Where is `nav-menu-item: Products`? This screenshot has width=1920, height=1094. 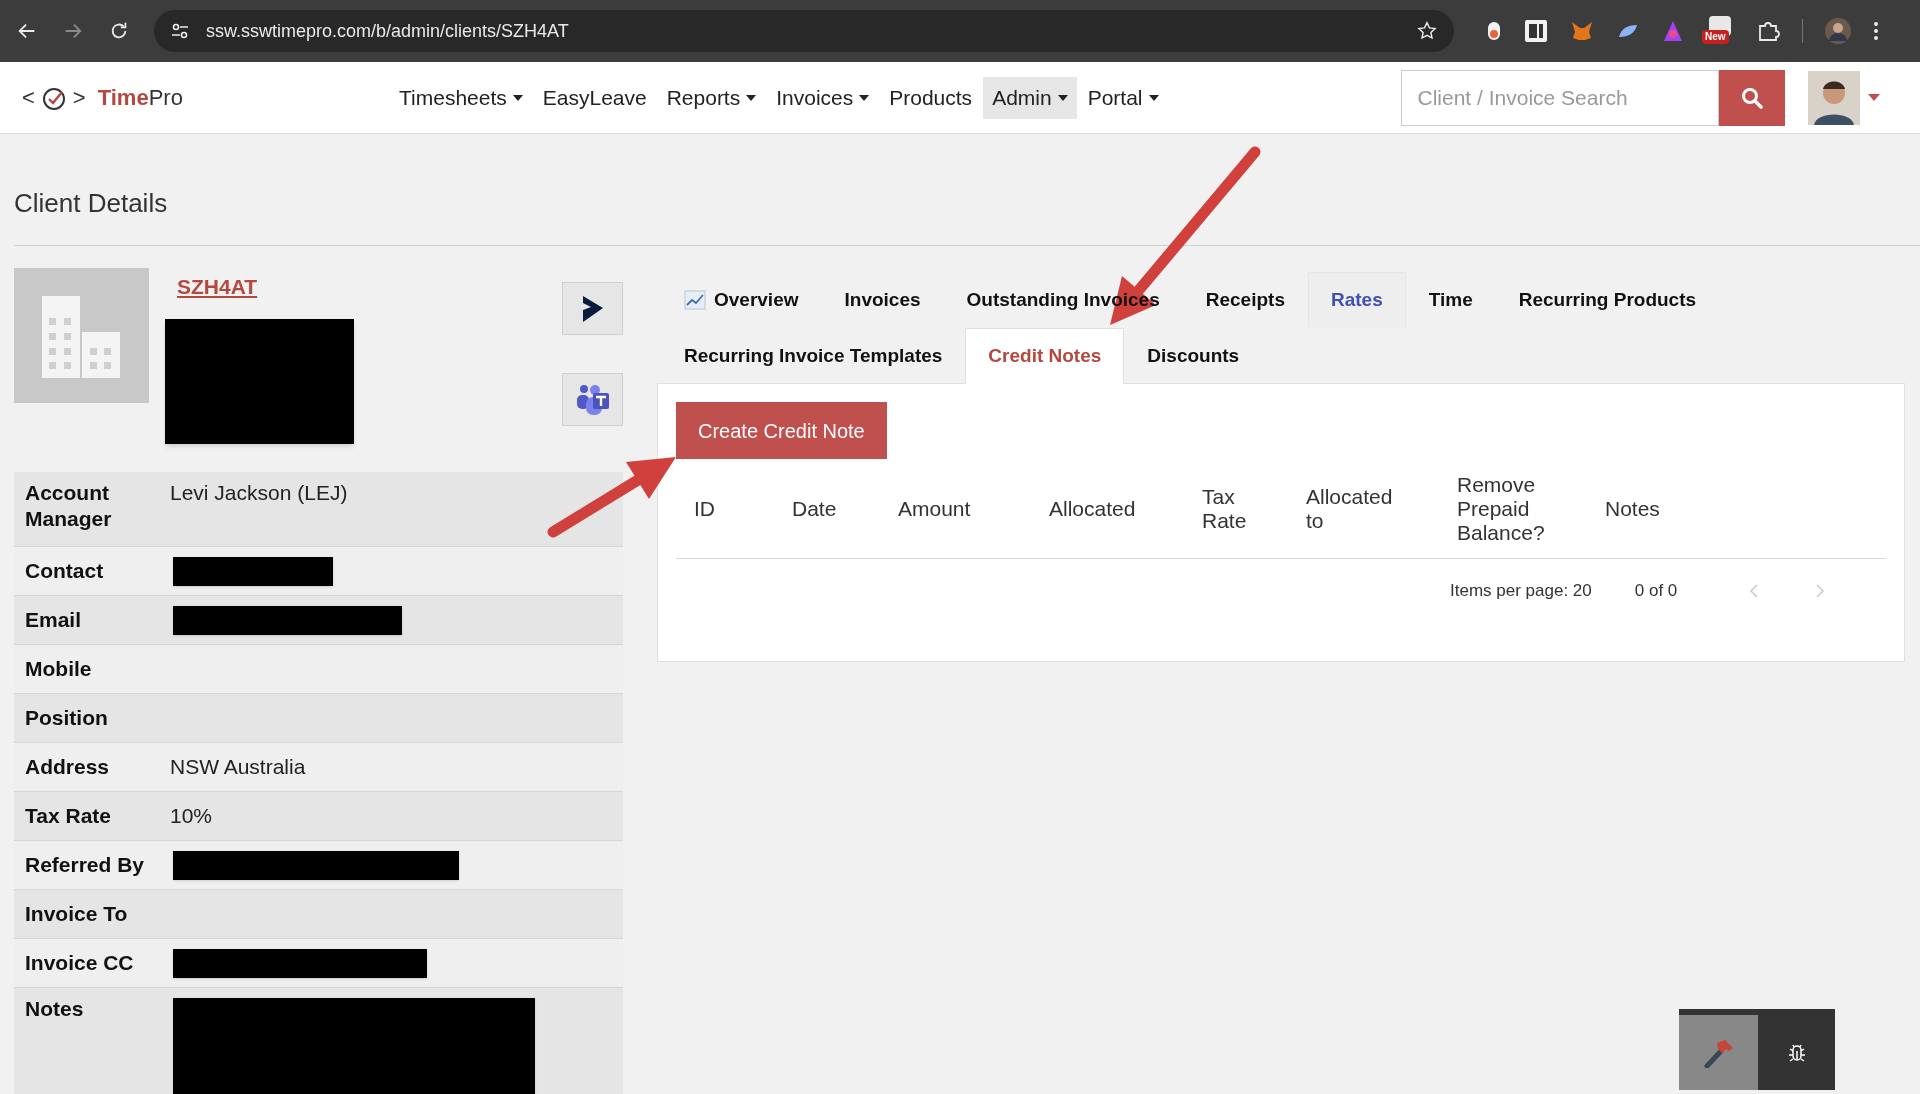
nav-menu-item: Products is located at coordinates (931, 97).